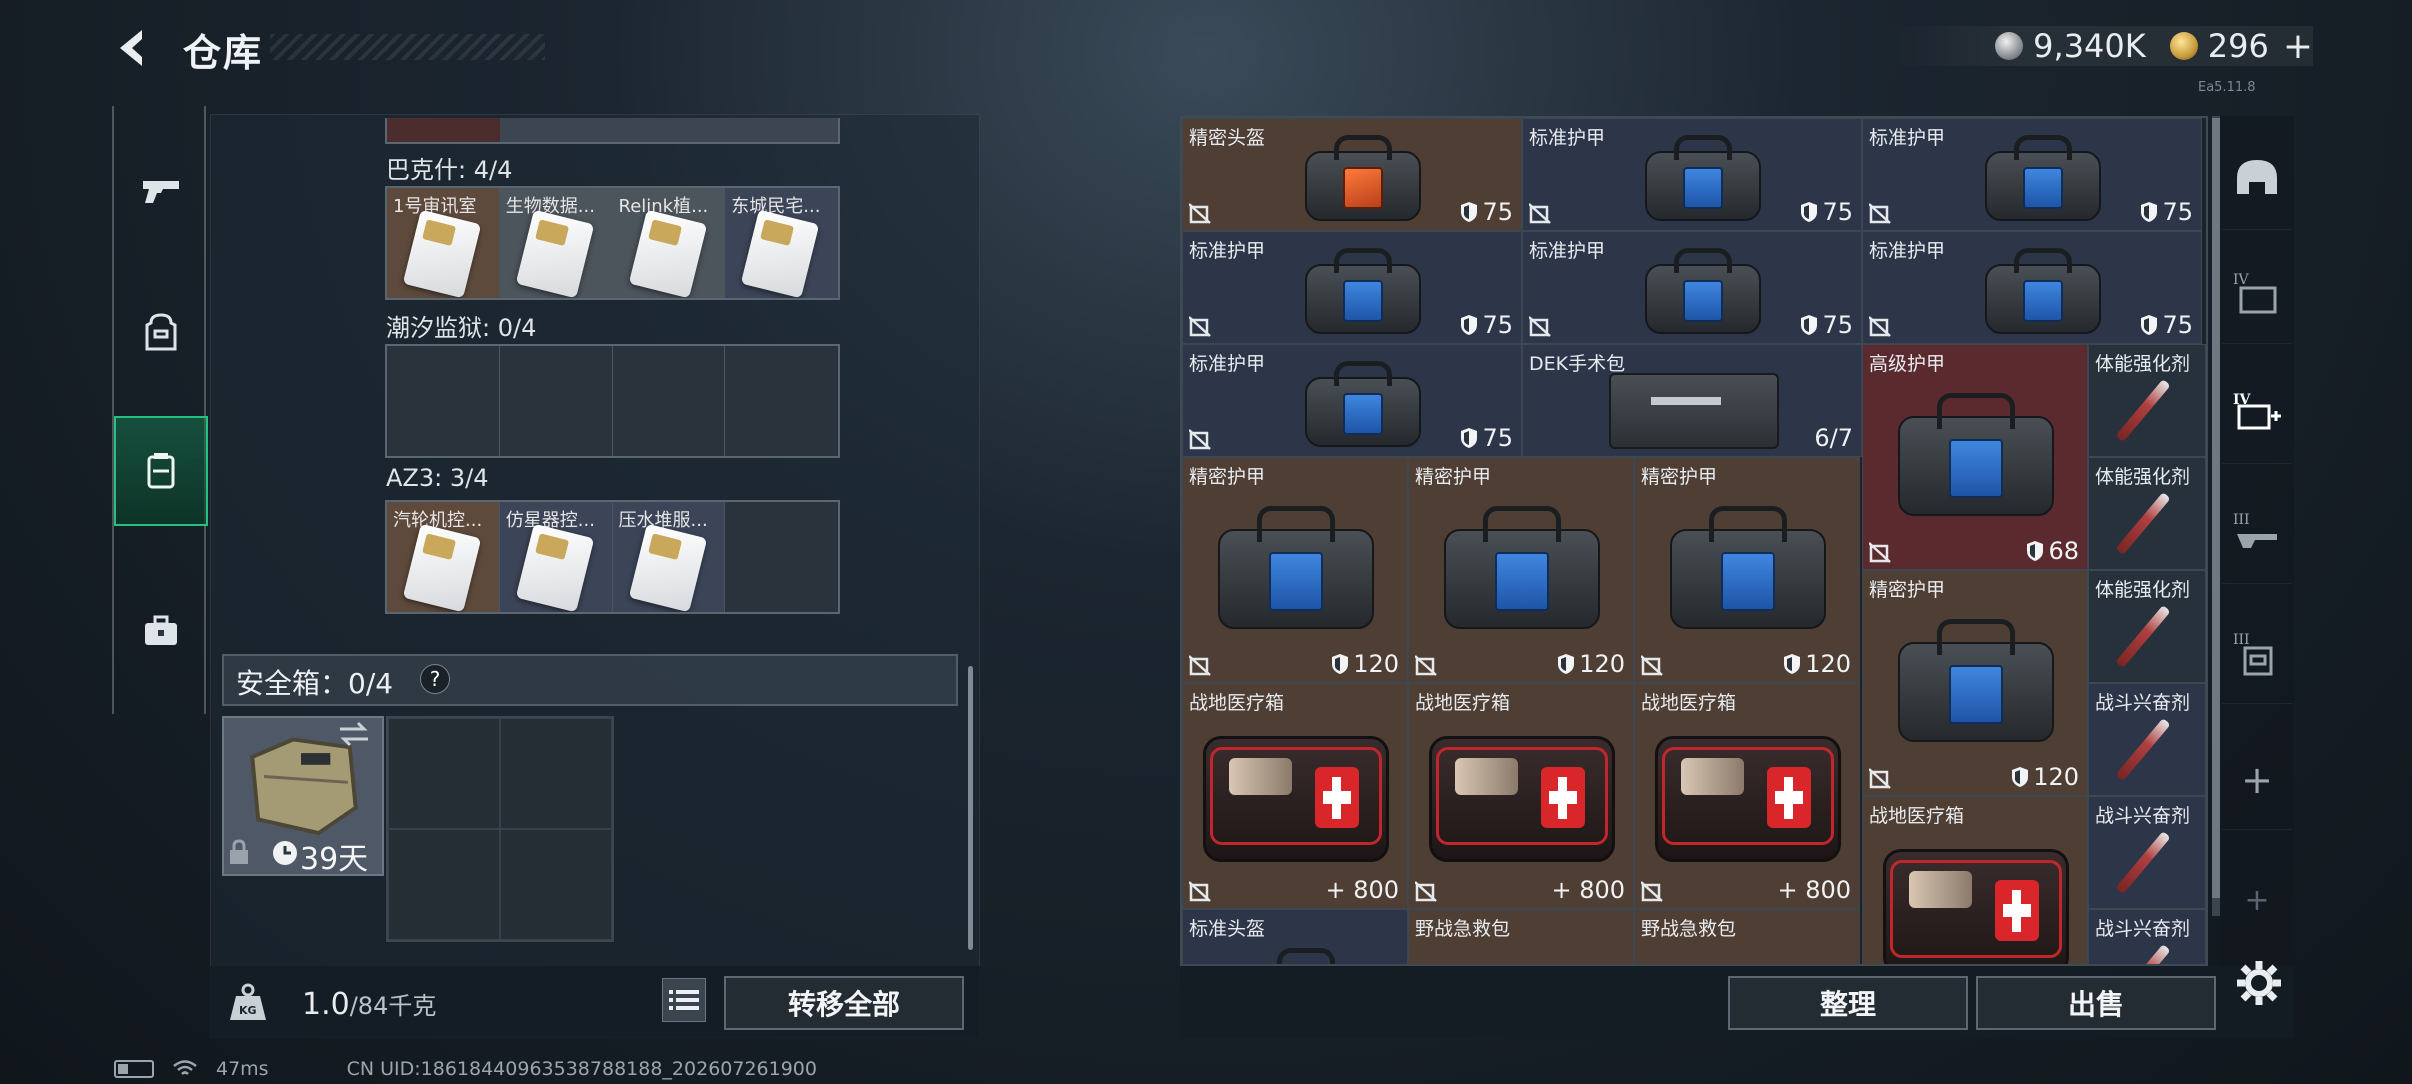 The image size is (2412, 1084). Describe the element at coordinates (185, 1067) in the screenshot. I see `wifi-icon` at that location.